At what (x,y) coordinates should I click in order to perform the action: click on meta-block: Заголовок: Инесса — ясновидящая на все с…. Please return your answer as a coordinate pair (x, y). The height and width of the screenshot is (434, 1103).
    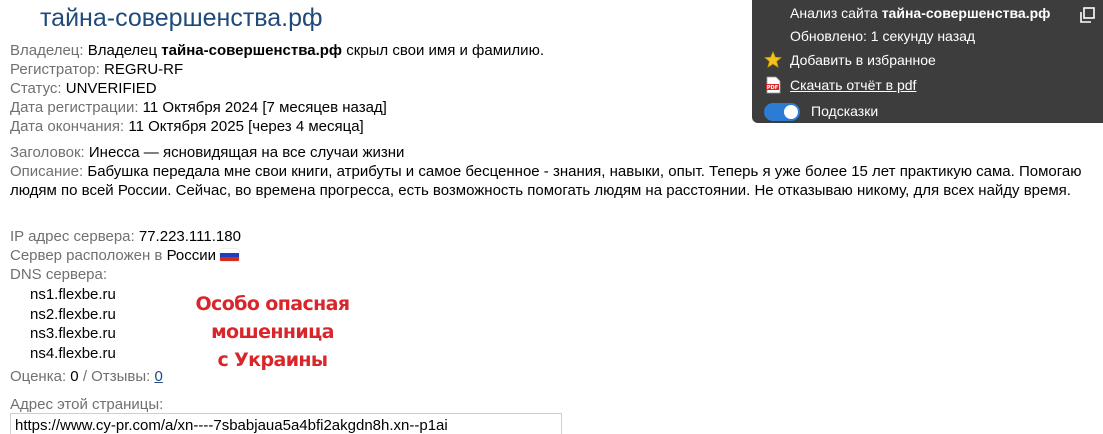
    Looking at the image, I should click on (555, 171).